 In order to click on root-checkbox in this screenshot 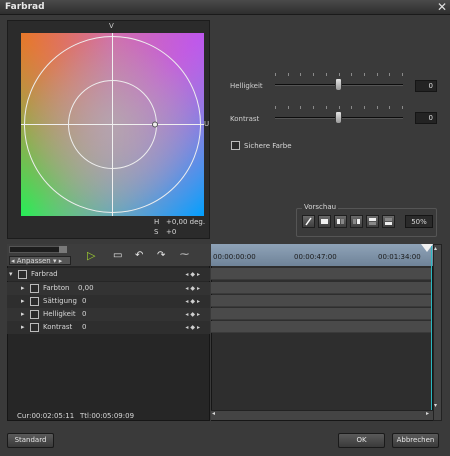, I will do `click(22, 274)`.